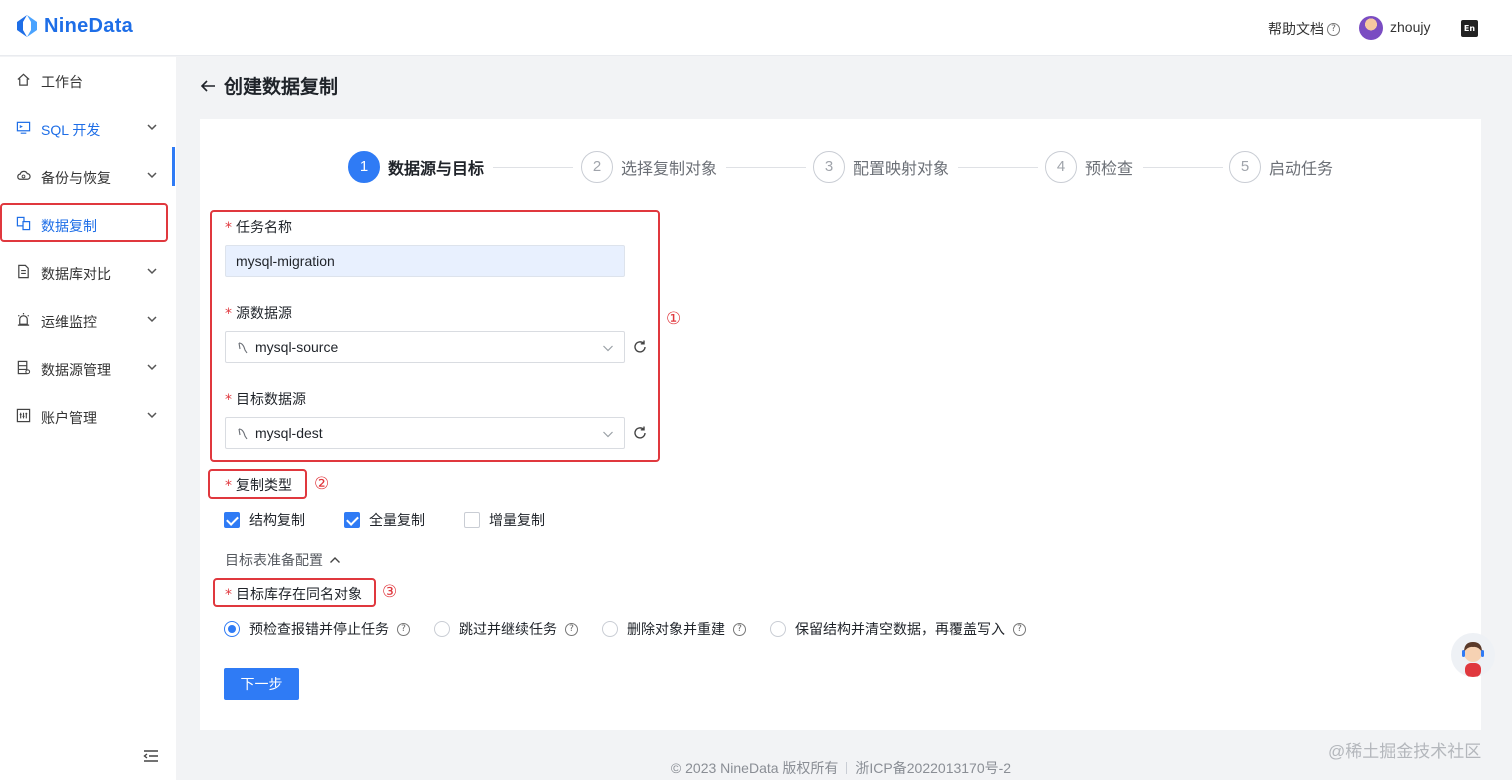 The image size is (1512, 780). I want to click on checkbox-incremental-copy: 增量复制, so click(504, 520).